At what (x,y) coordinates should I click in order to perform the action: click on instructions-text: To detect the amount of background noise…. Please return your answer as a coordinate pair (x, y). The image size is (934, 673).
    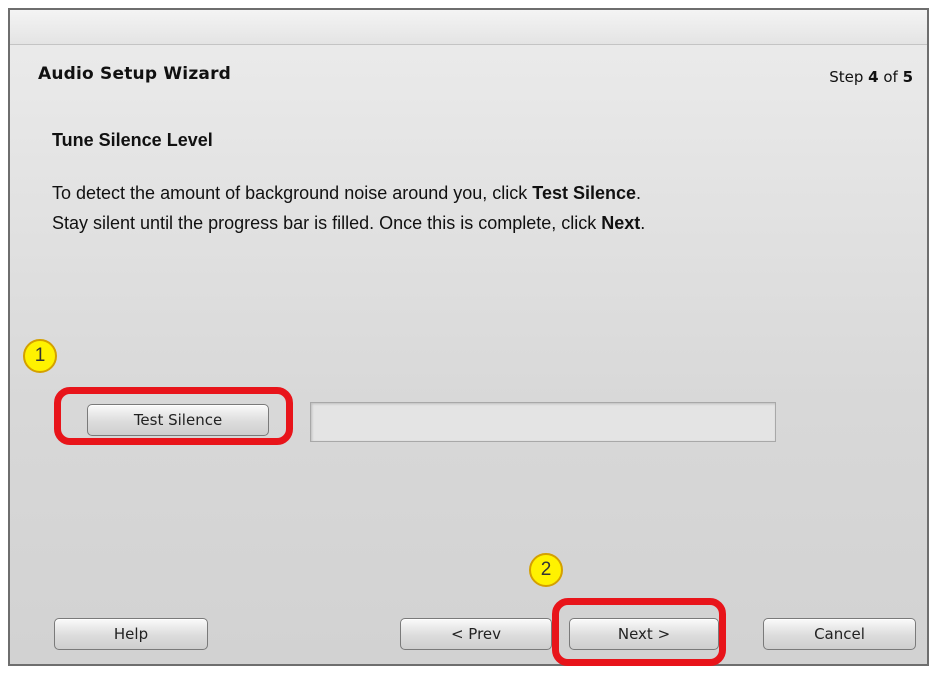
    Looking at the image, I should click on (472, 208).